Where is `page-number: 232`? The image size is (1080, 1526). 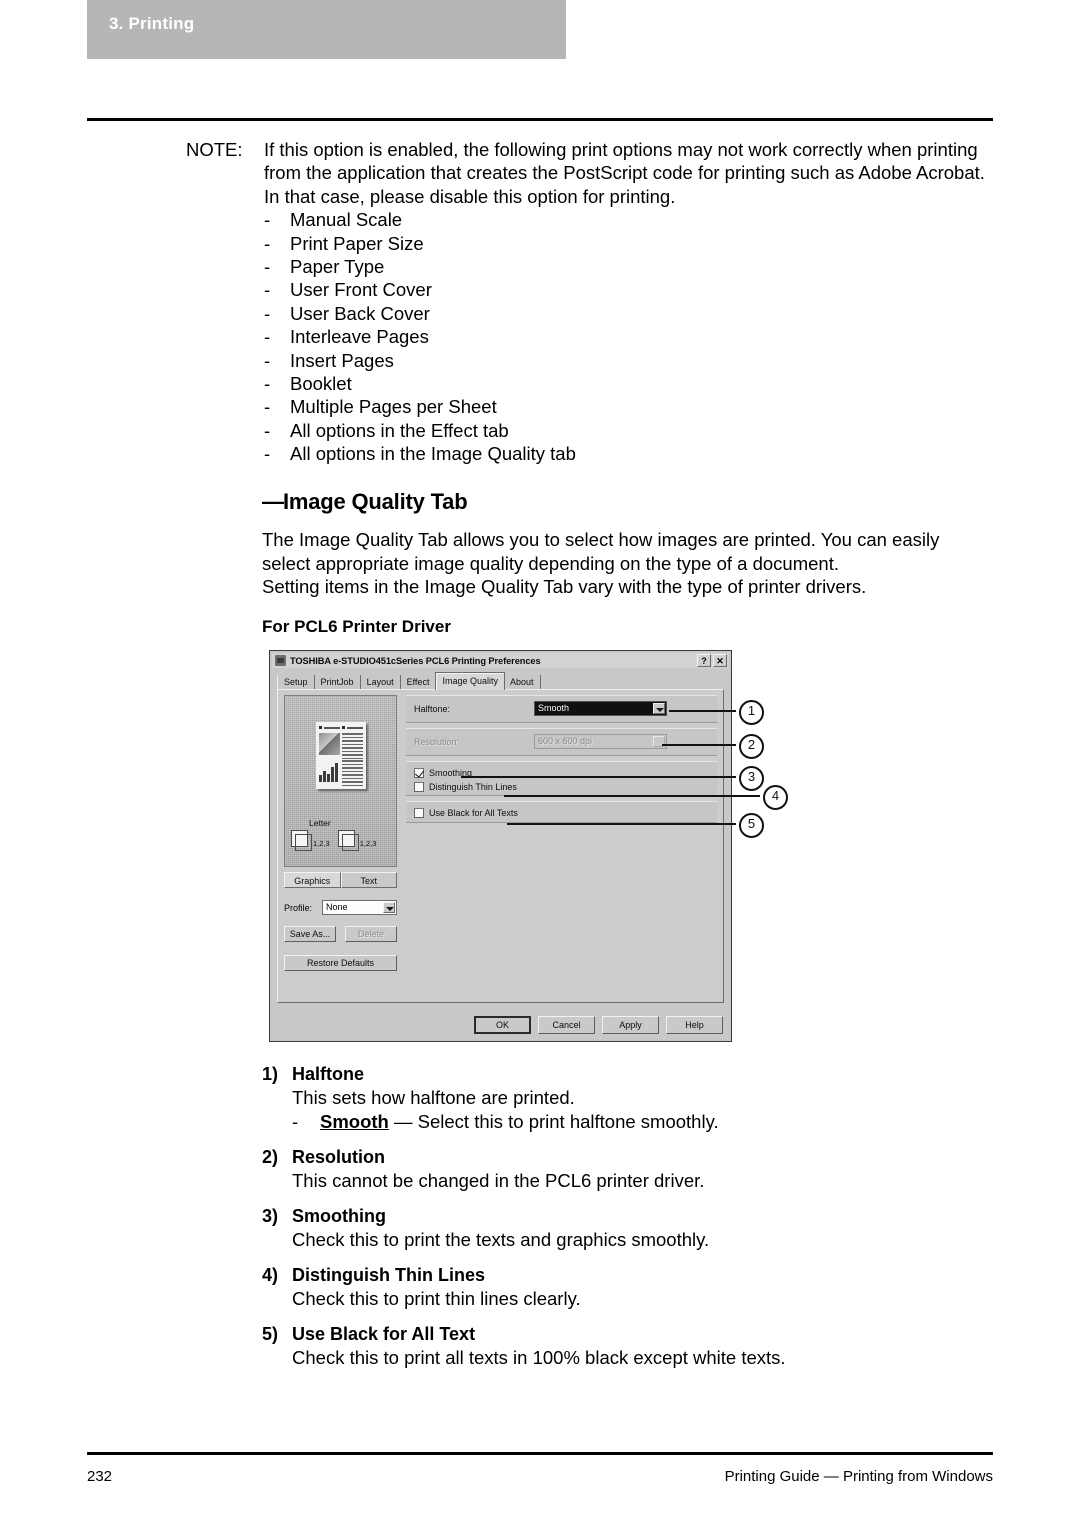 page-number: 232 is located at coordinates (100, 1476).